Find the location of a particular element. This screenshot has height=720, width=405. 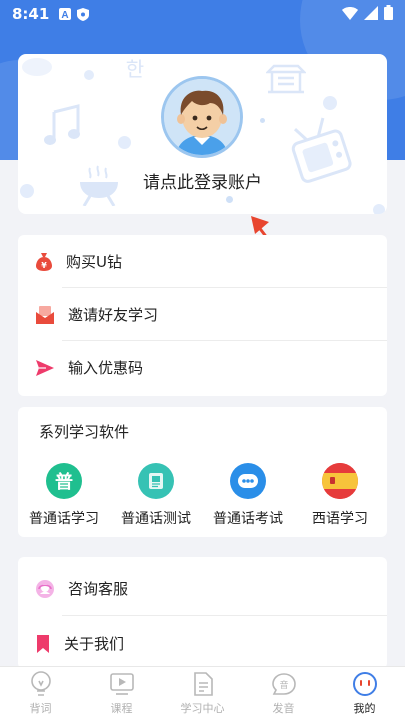

spain-flag-icon is located at coordinates (340, 481).